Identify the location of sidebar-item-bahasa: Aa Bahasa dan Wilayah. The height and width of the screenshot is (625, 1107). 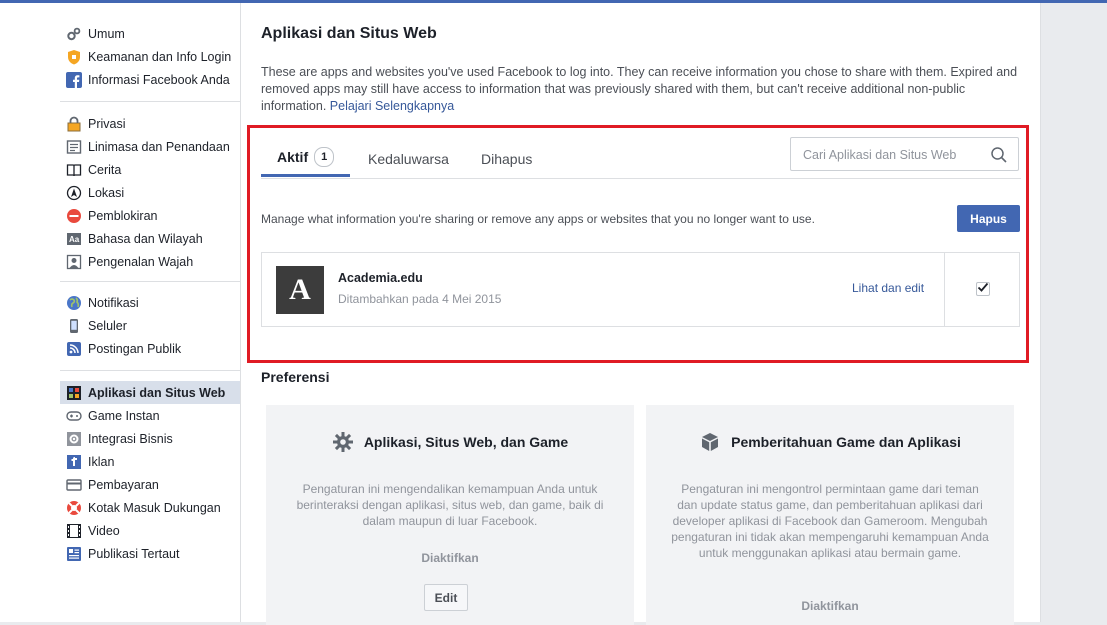
(150, 238).